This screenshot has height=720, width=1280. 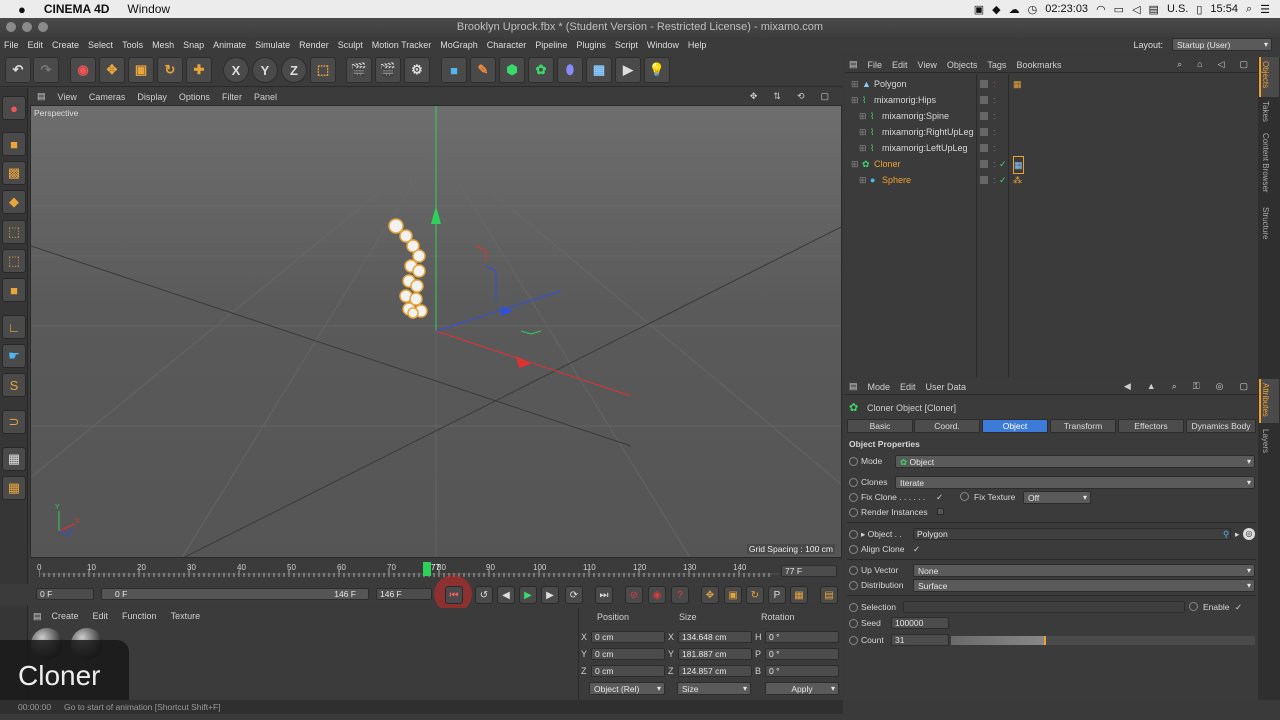 What do you see at coordinates (1103, 640) in the screenshot?
I see `count-slider` at bounding box center [1103, 640].